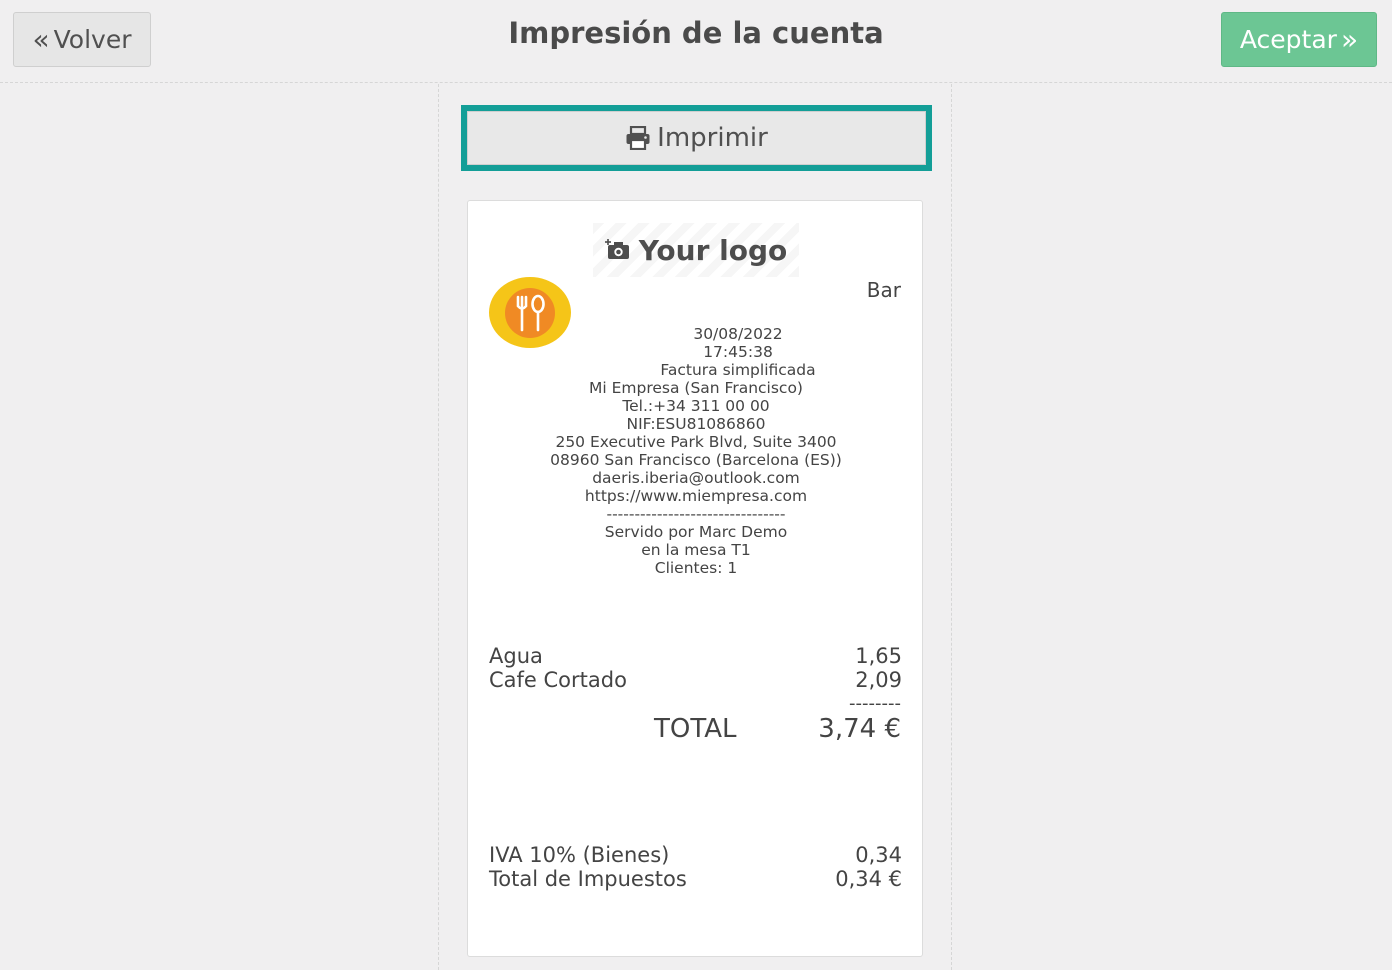 The height and width of the screenshot is (970, 1392). I want to click on total-label: TOTAL, so click(695, 729).